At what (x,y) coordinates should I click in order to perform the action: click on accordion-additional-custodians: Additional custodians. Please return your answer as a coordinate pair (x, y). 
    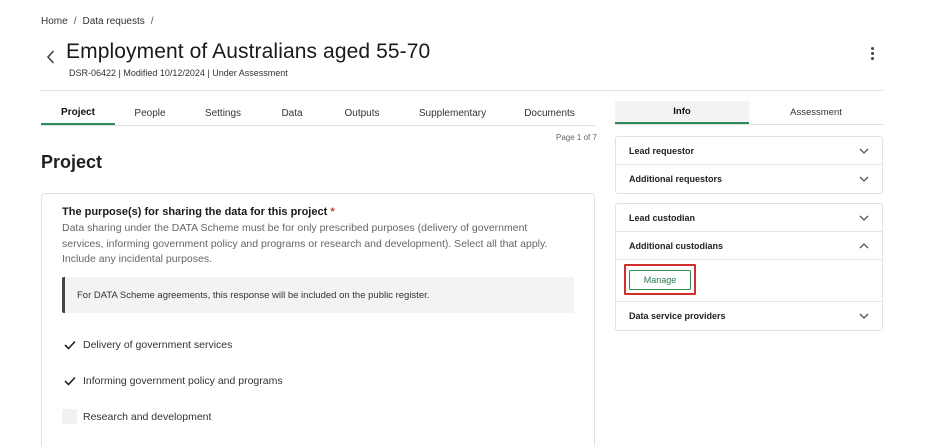
    Looking at the image, I should click on (749, 246).